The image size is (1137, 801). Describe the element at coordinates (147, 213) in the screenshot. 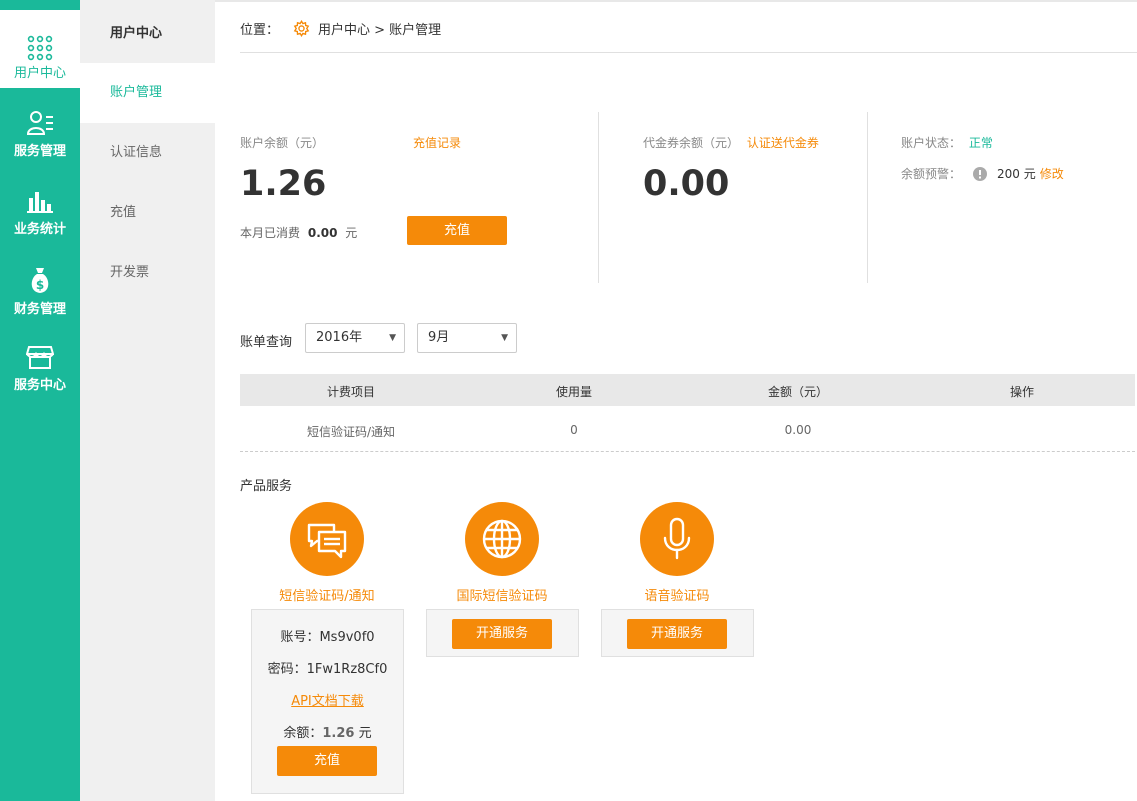

I see `sub-item-recharge: 充值` at that location.